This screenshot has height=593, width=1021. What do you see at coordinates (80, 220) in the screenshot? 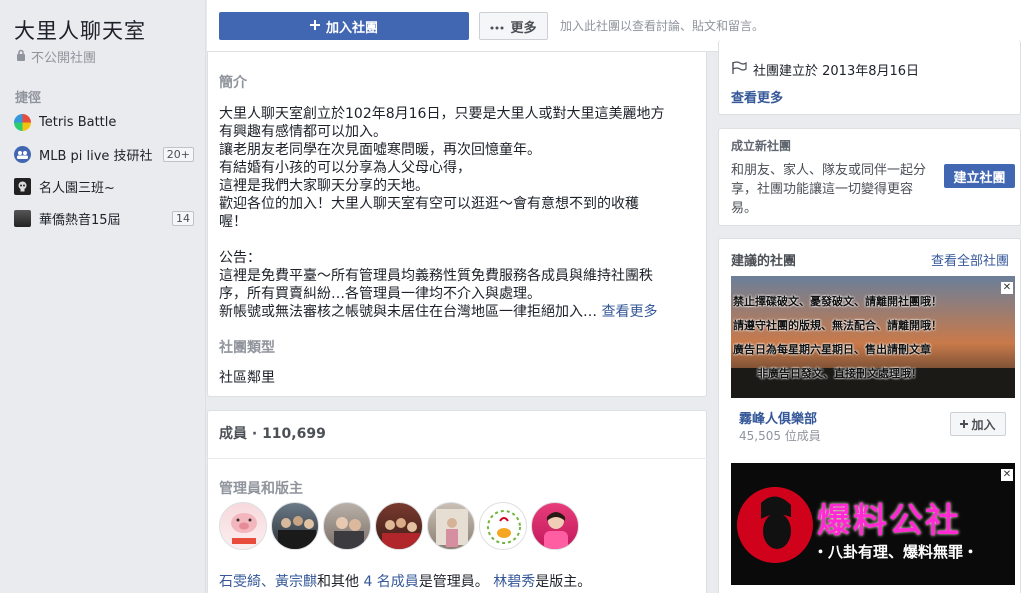
I see `shortcut-label: 華僑熱音15屆` at bounding box center [80, 220].